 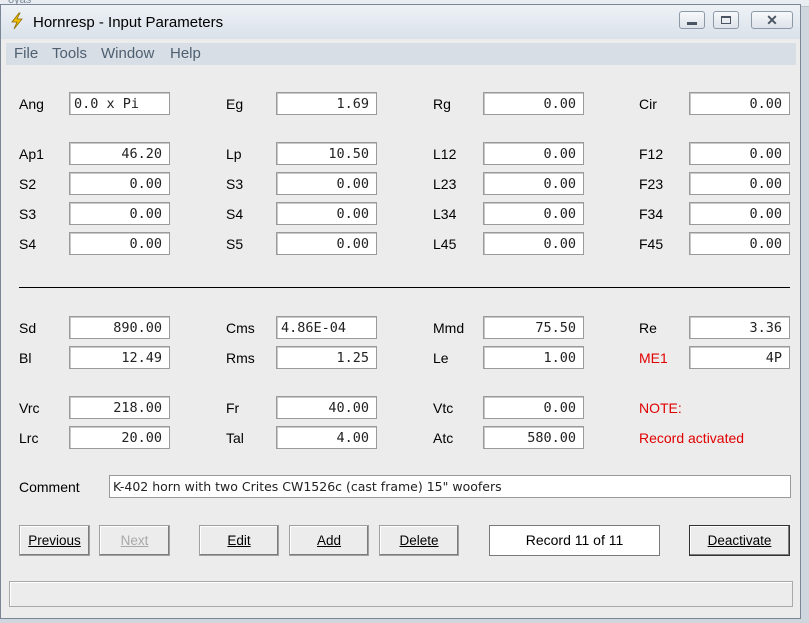 I want to click on label-vrc: Vrc, so click(x=29, y=408).